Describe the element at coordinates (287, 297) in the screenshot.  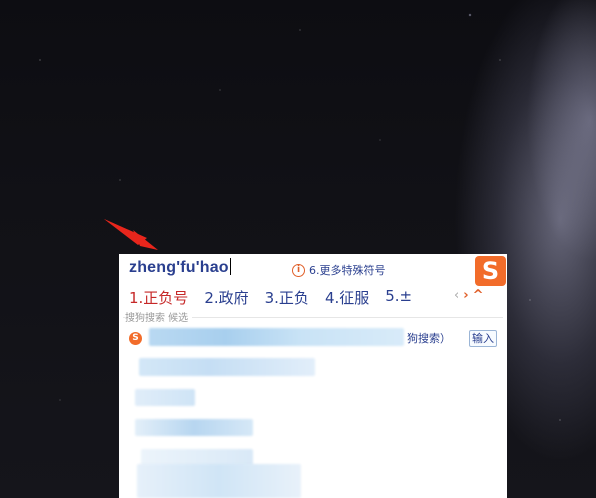
I see `candidate-3: 3.正负` at that location.